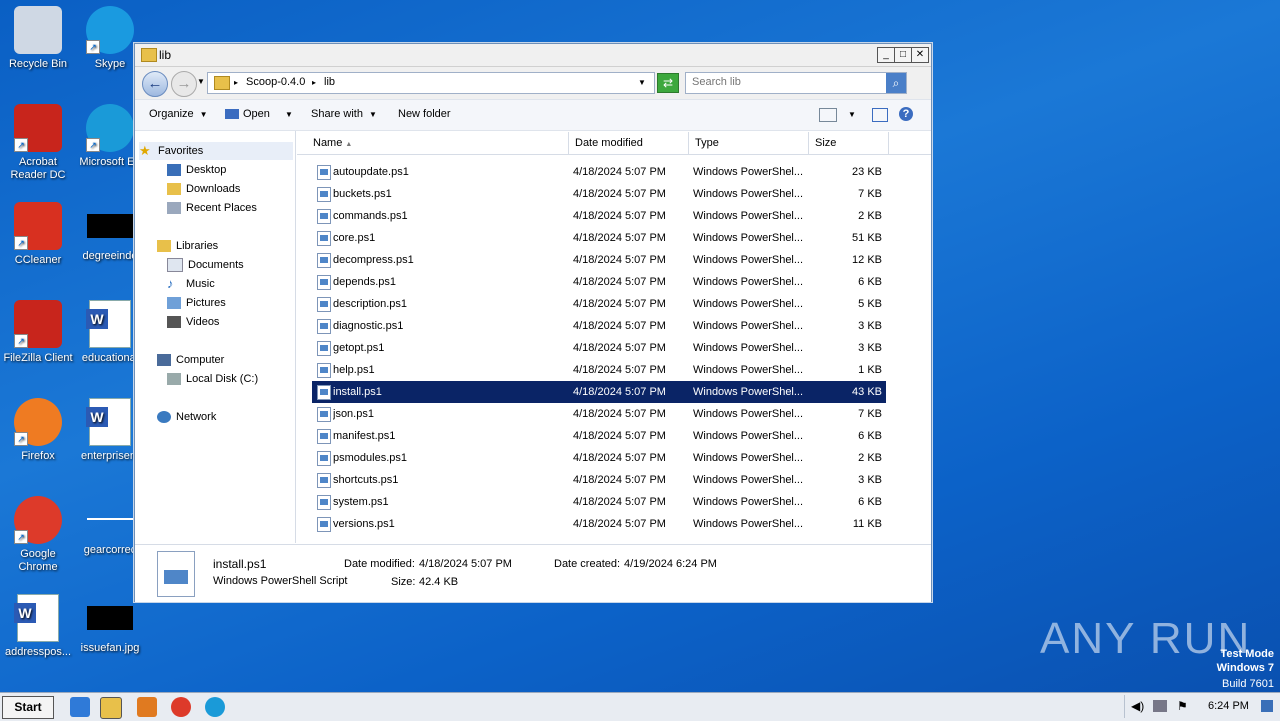 This screenshot has width=1280, height=721. I want to click on file-name: getopt.ps1, so click(359, 348).